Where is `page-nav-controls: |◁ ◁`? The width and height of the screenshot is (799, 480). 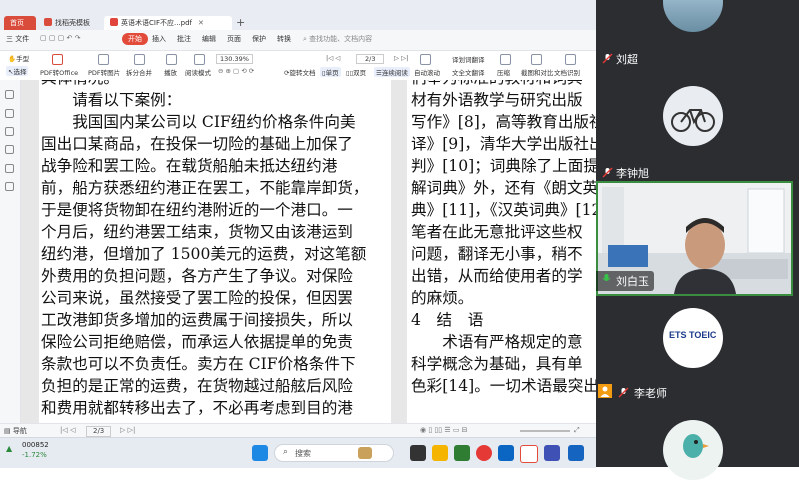
page-nav-controls: |◁ ◁ is located at coordinates (333, 58).